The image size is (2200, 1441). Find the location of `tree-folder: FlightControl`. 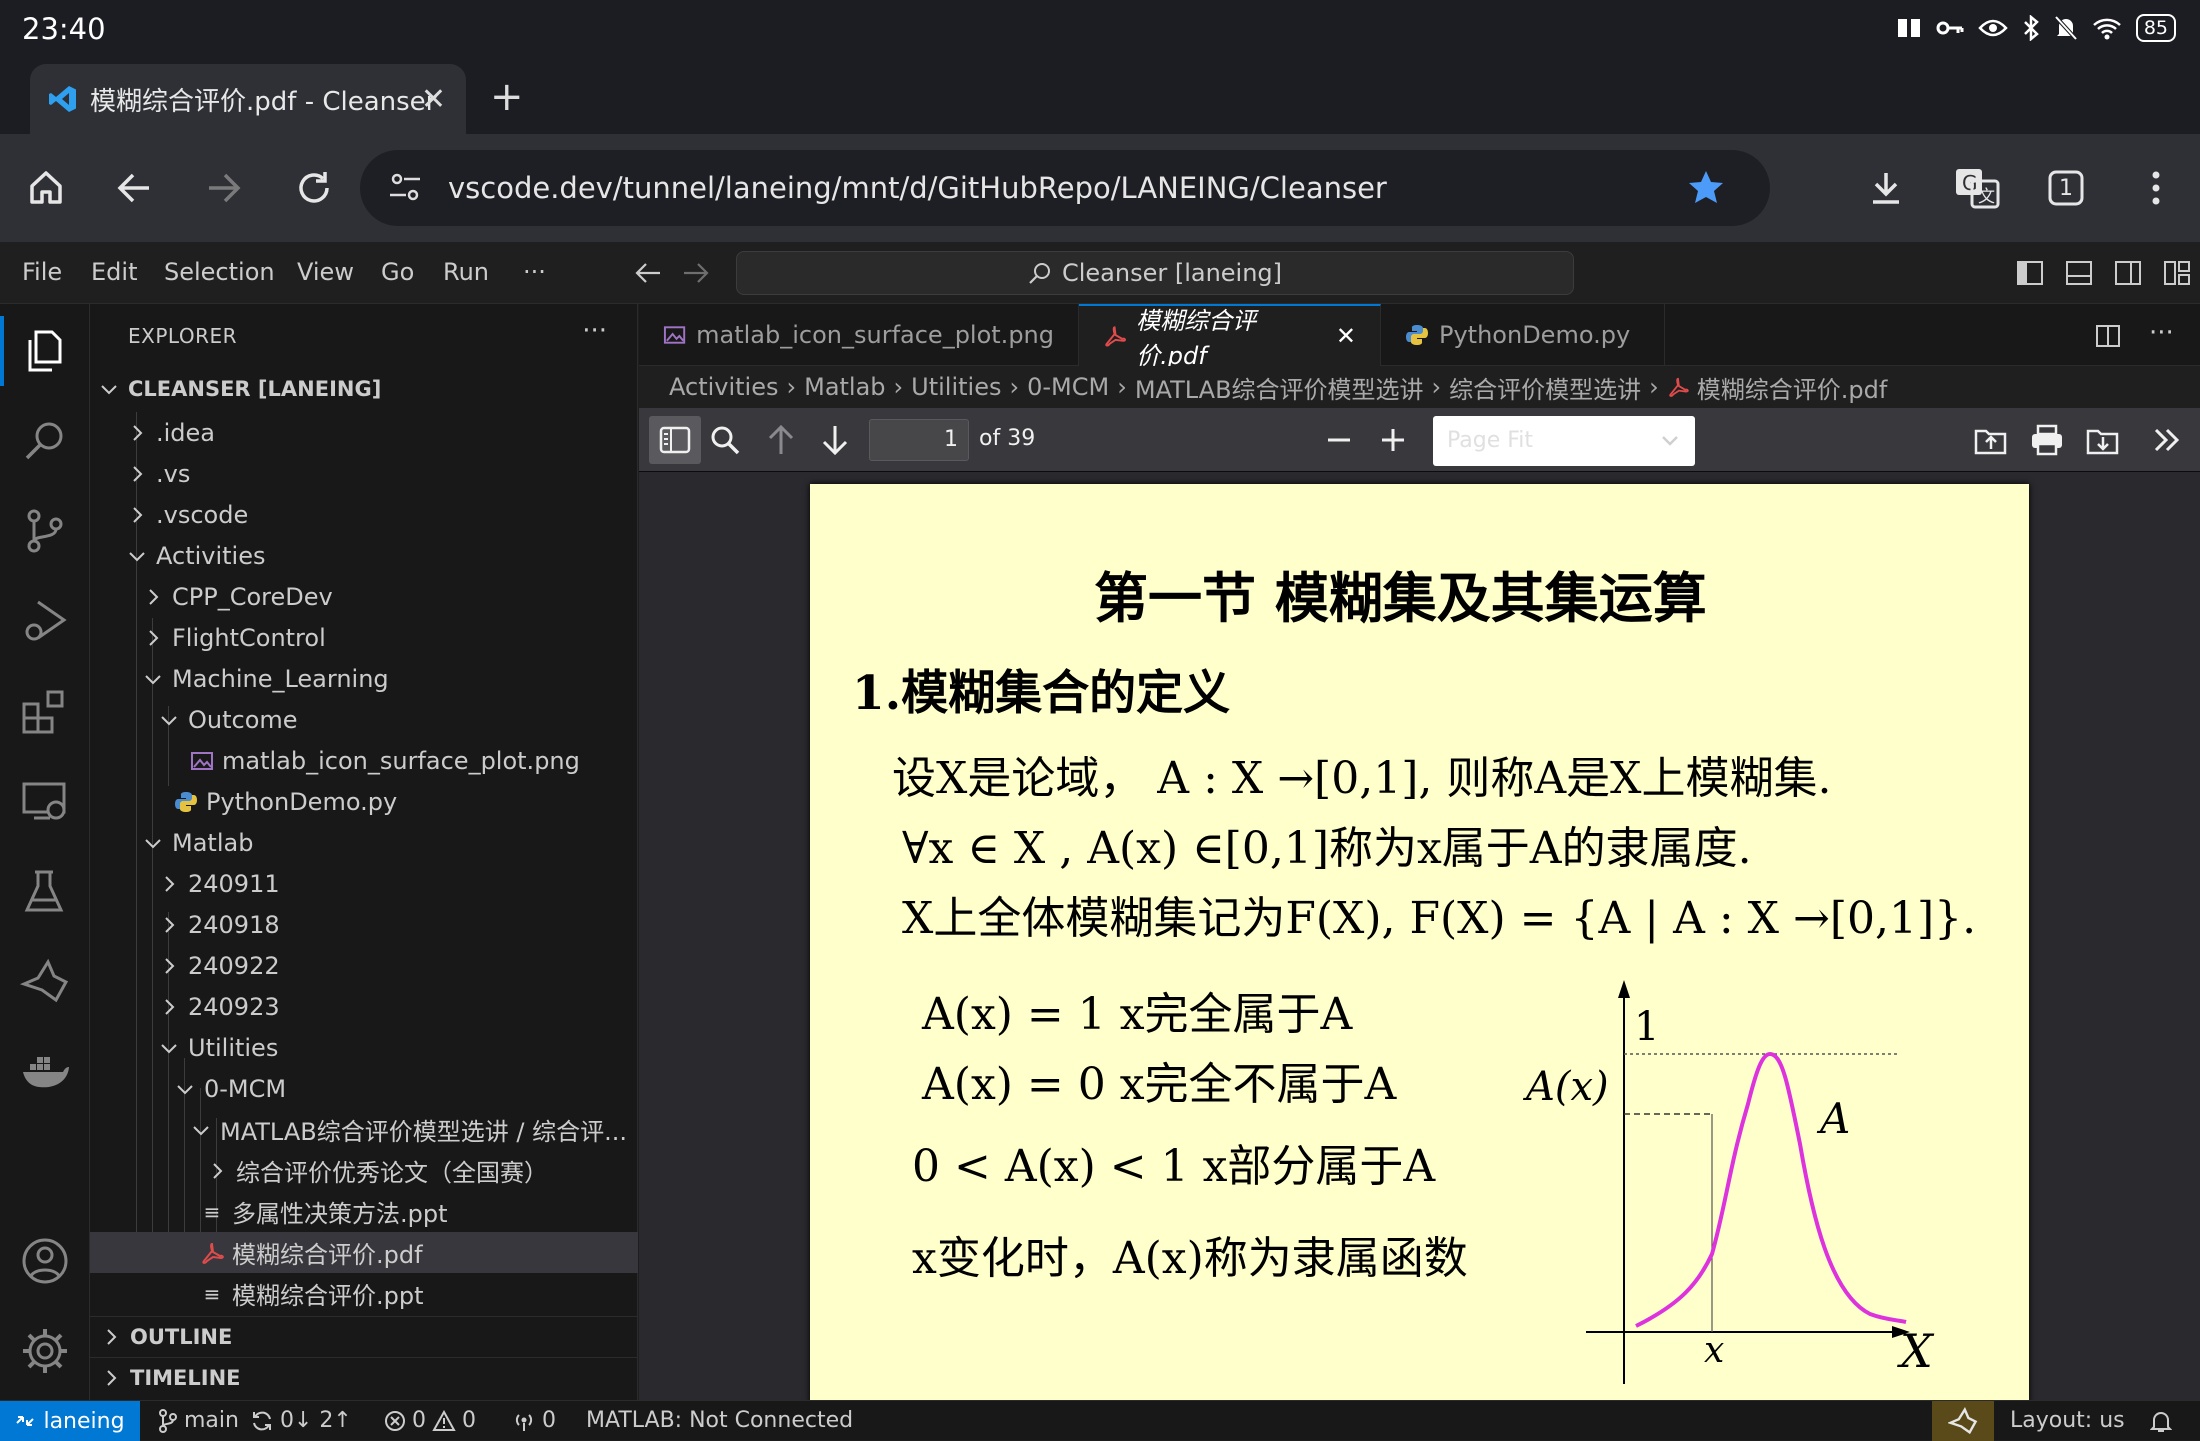

tree-folder: FlightControl is located at coordinates (364, 637).